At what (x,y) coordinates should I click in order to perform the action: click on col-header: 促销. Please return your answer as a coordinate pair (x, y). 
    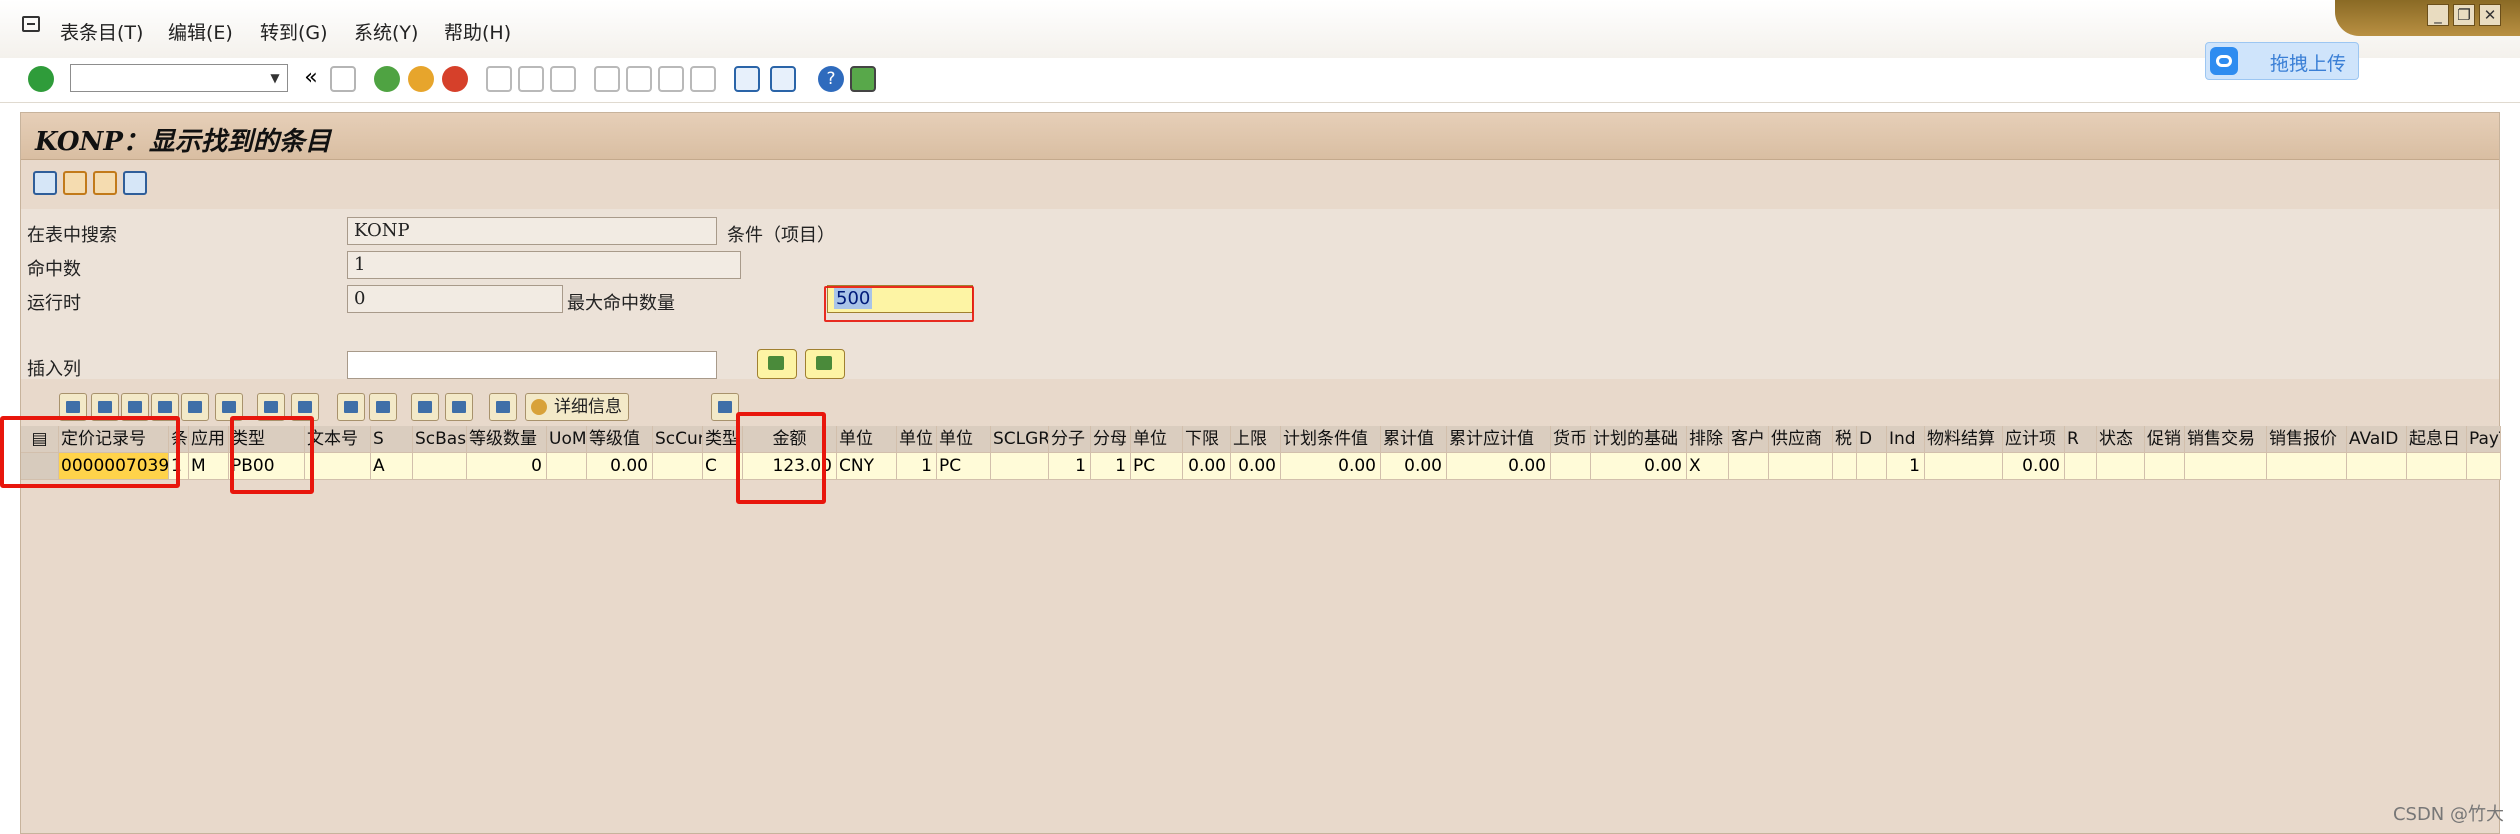
    Looking at the image, I should click on (2165, 439).